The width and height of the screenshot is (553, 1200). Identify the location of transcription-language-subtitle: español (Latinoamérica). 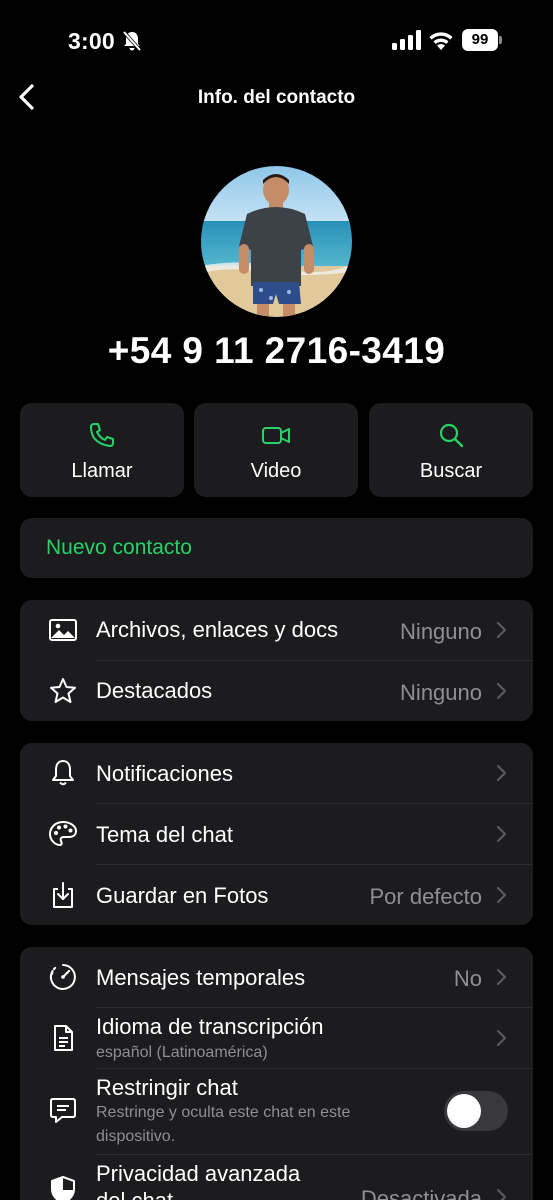
(182, 1052).